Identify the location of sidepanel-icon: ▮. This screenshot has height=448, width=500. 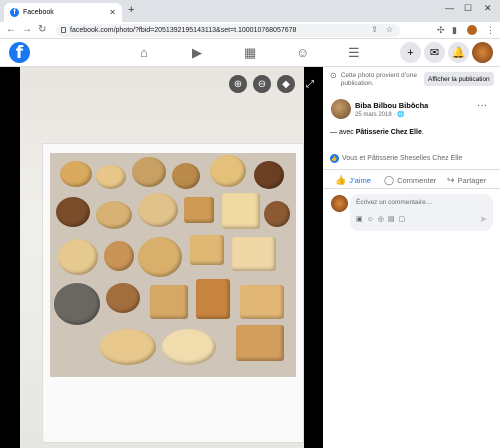
(454, 30).